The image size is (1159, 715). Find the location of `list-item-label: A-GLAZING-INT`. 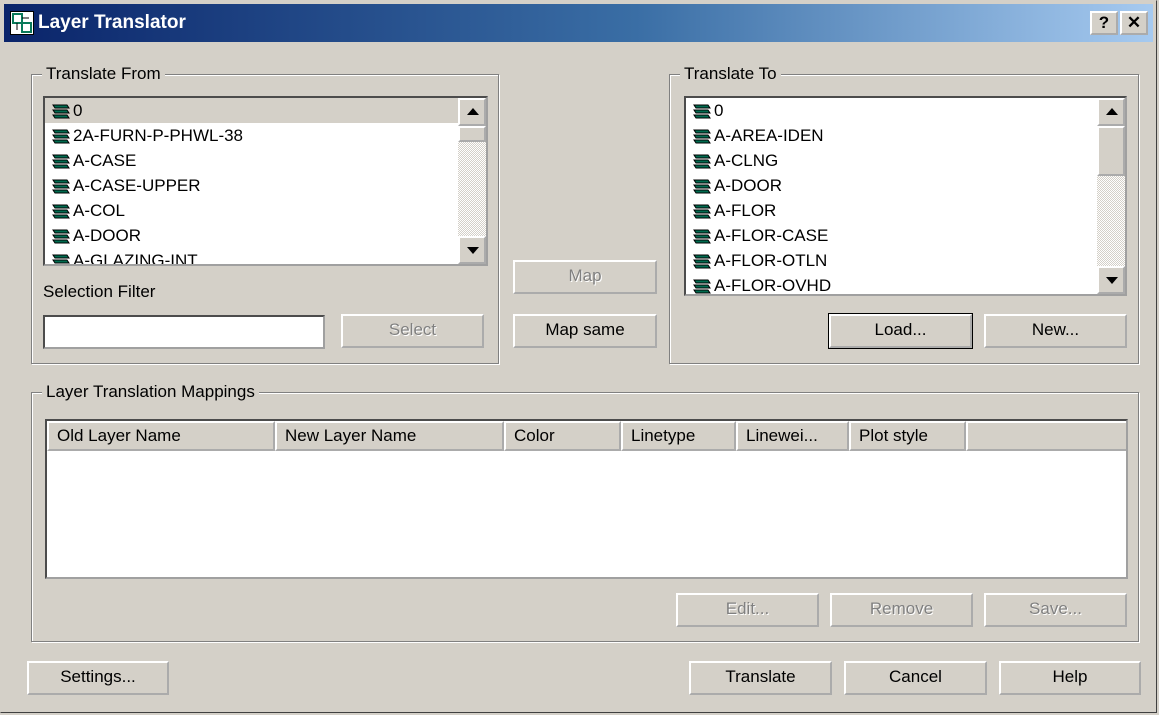

list-item-label: A-GLAZING-INT is located at coordinates (135, 258).